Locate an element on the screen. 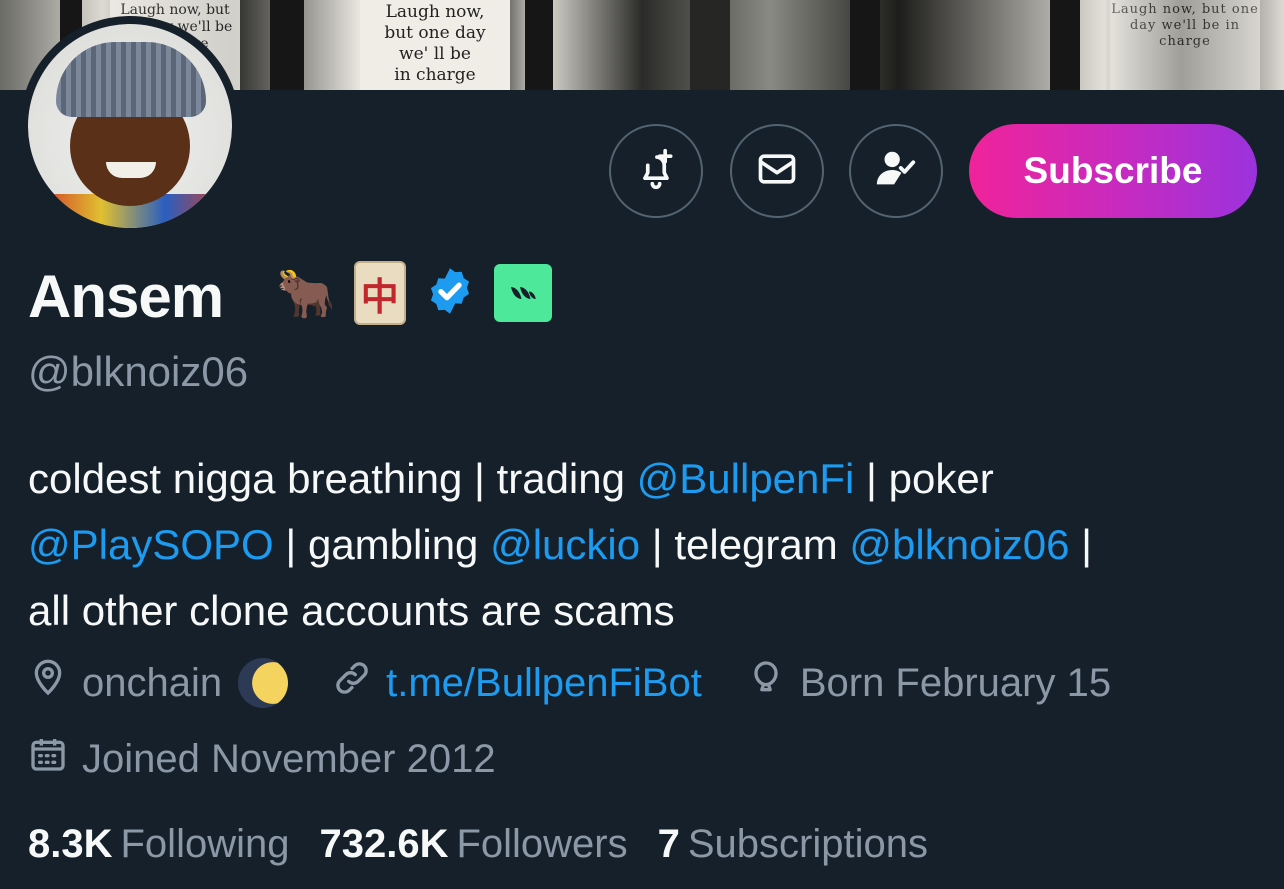 This screenshot has height=889, width=1284. followers-stat: 732.6K Followers is located at coordinates (473, 844).